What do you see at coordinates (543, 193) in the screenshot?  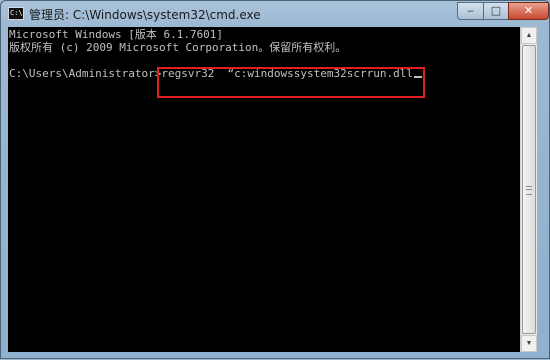 I see `window-frame-right` at bounding box center [543, 193].